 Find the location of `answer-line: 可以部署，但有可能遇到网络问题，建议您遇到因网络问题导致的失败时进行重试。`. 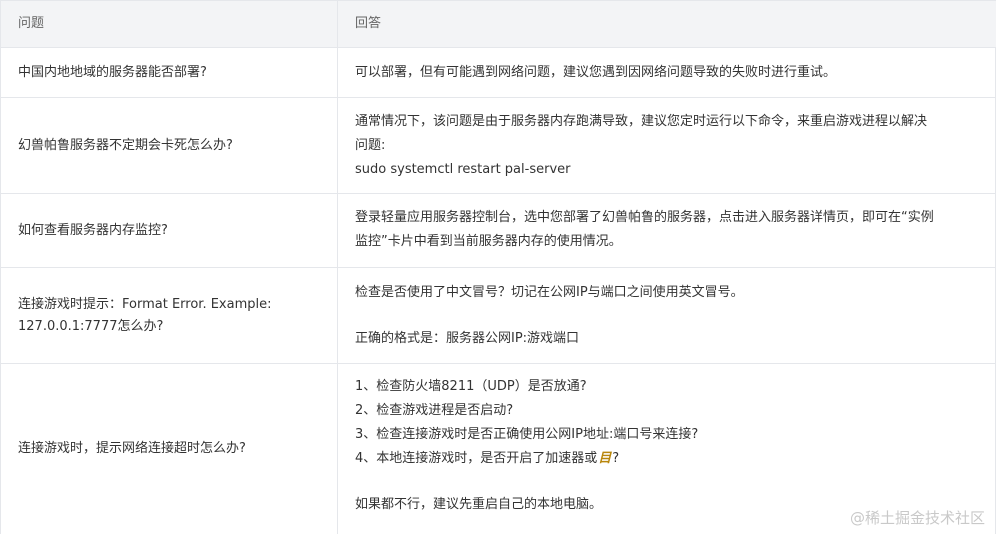

answer-line: 可以部署，但有可能遇到网络问题，建议您遇到因网络问题导致的失败时进行重试。 is located at coordinates (596, 72).